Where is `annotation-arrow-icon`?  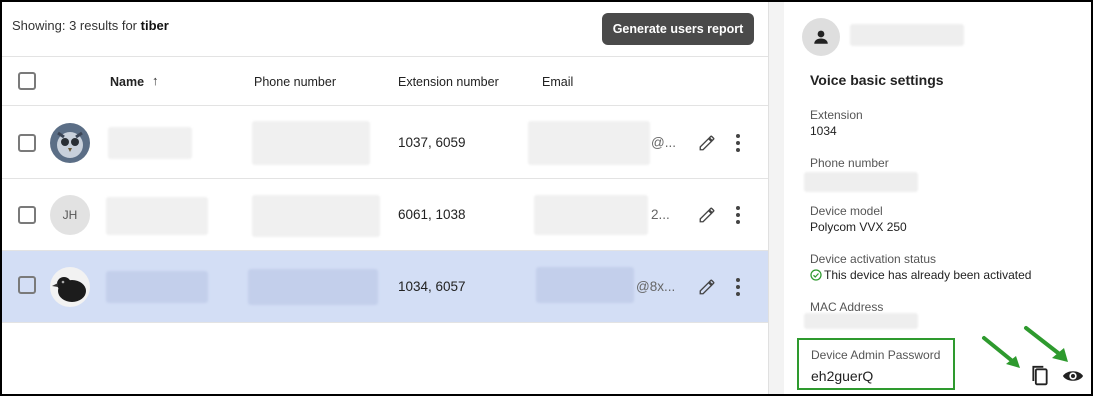 annotation-arrow-icon is located at coordinates (1046, 344).